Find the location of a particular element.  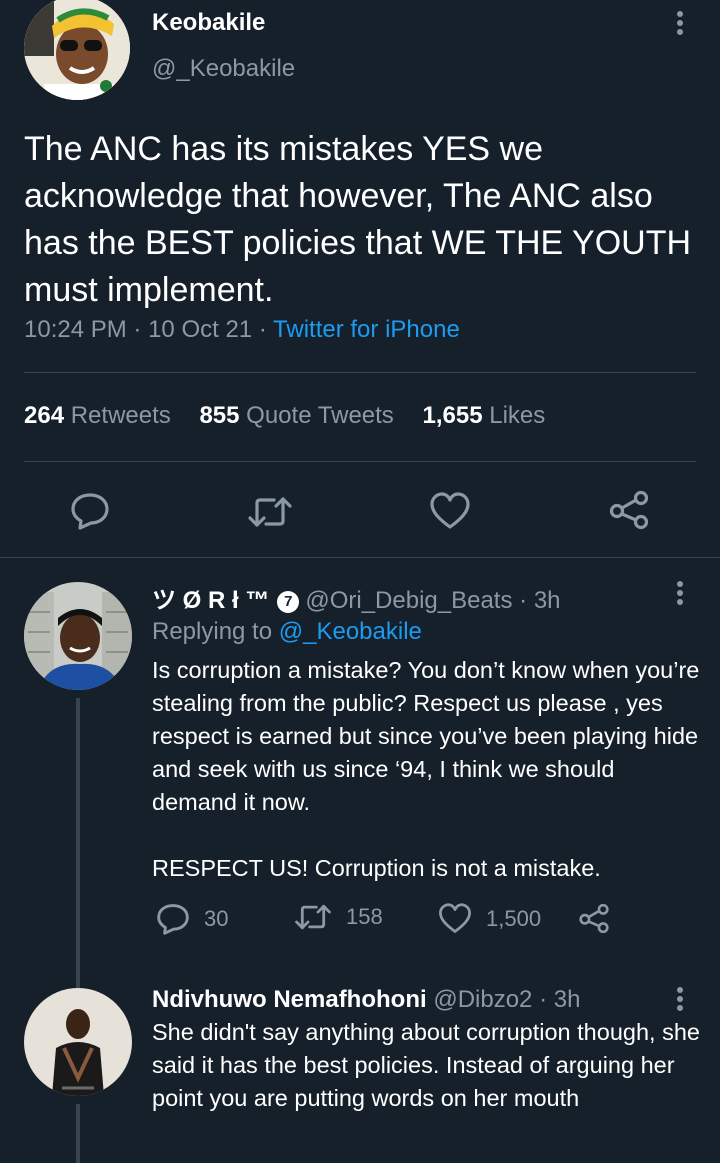

replying-to: Replying to @_Keobakile is located at coordinates (287, 632).